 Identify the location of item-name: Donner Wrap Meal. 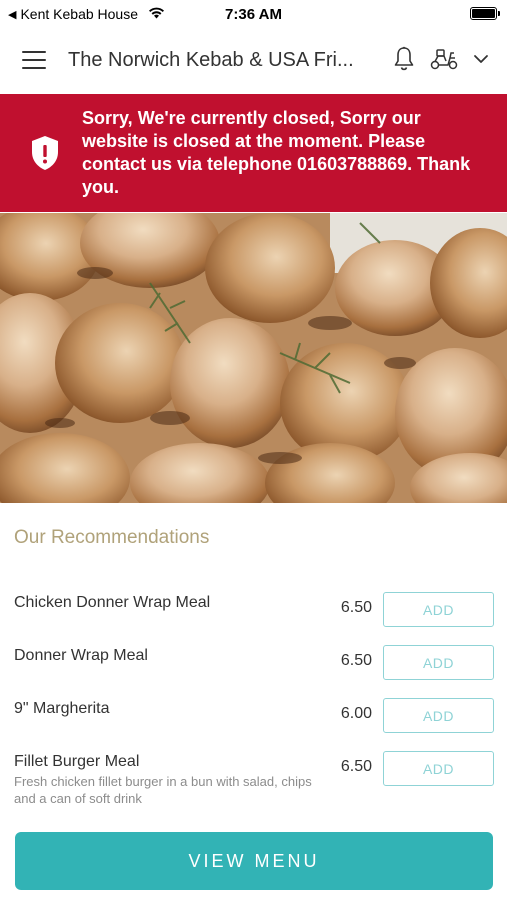
(81, 655).